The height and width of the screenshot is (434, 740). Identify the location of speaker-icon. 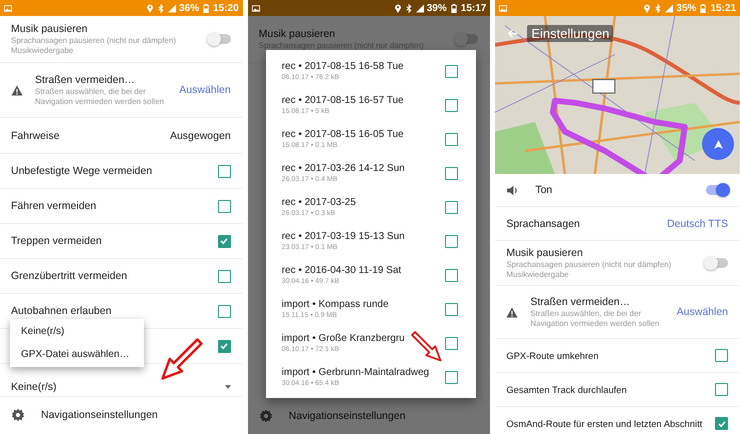
(513, 190).